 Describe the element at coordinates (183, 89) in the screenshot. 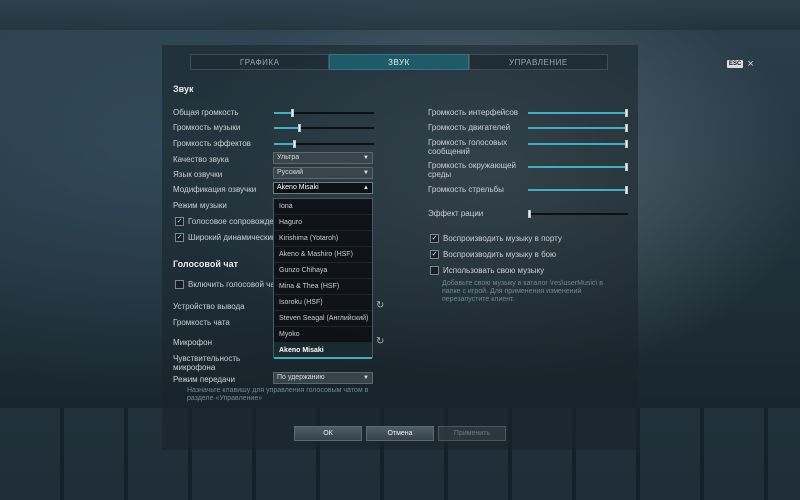

I see `sound-section-title: Звук` at that location.